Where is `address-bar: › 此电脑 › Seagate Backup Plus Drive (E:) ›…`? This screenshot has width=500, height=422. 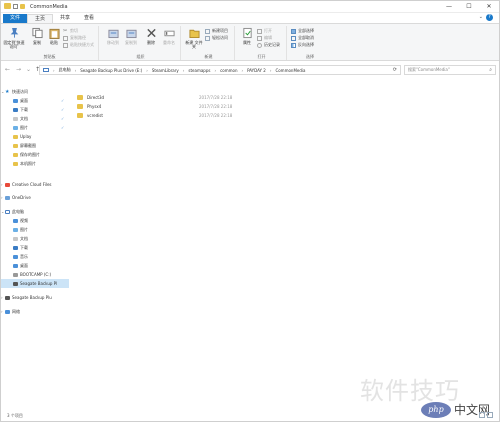
address-bar: › 此电脑 › Seagate Backup Plus Drive (E:) ›… is located at coordinates (220, 70).